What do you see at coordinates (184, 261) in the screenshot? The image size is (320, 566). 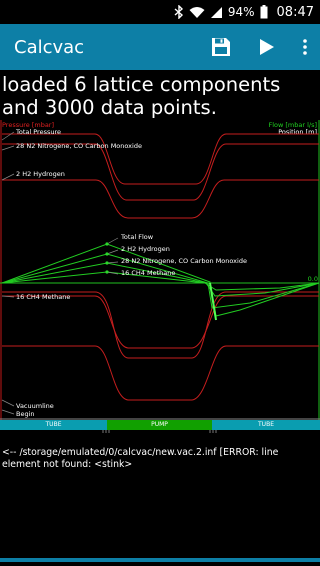 I see `n2-co-flow-label: 28 N2 Nitrogene, CO Carbon Monoxide` at bounding box center [184, 261].